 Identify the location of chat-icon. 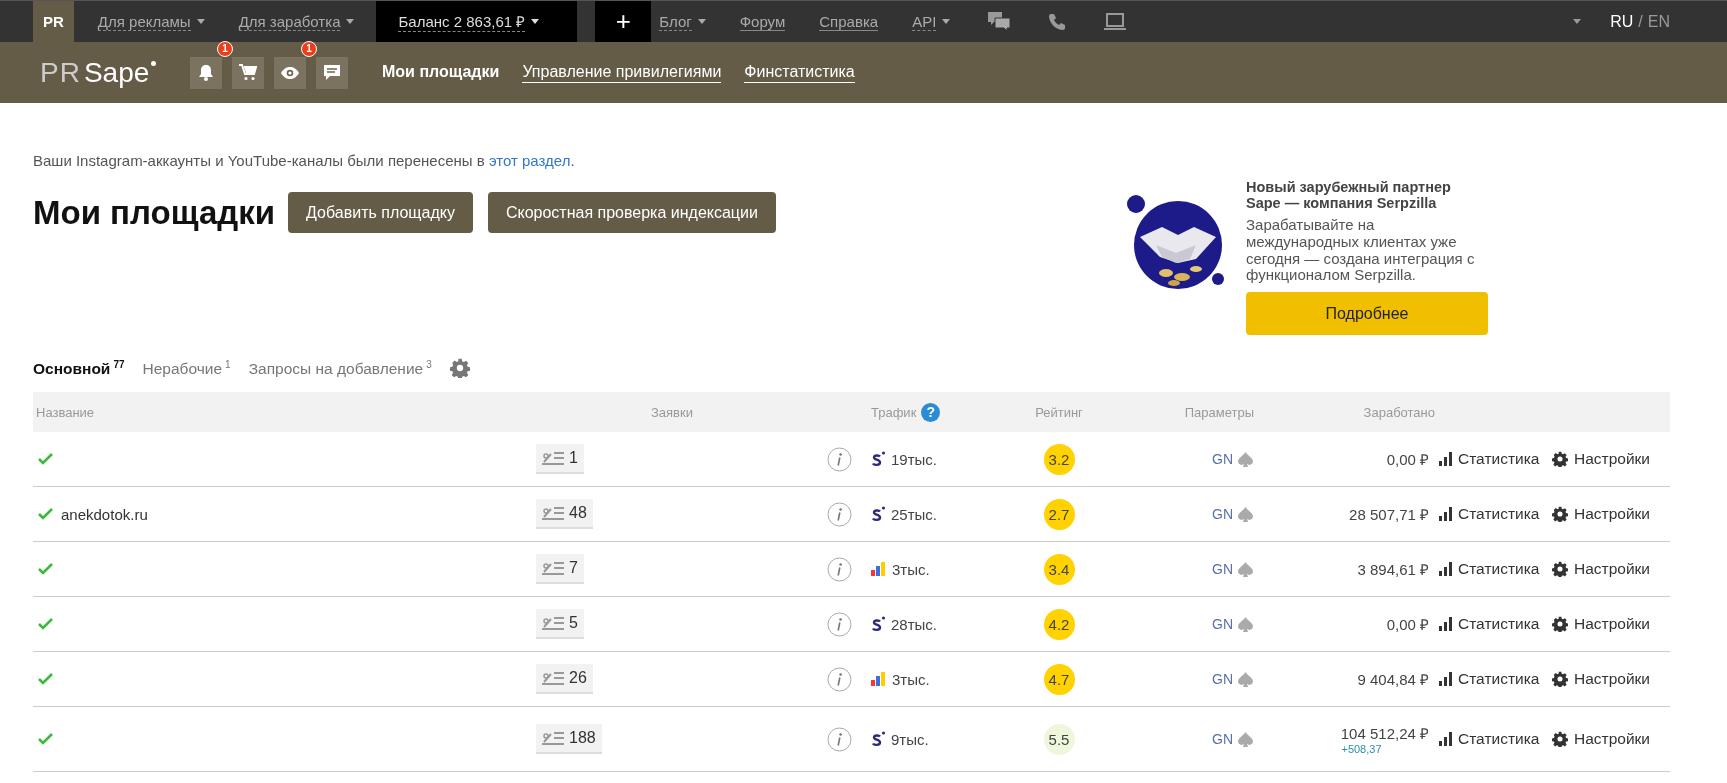
(332, 72).